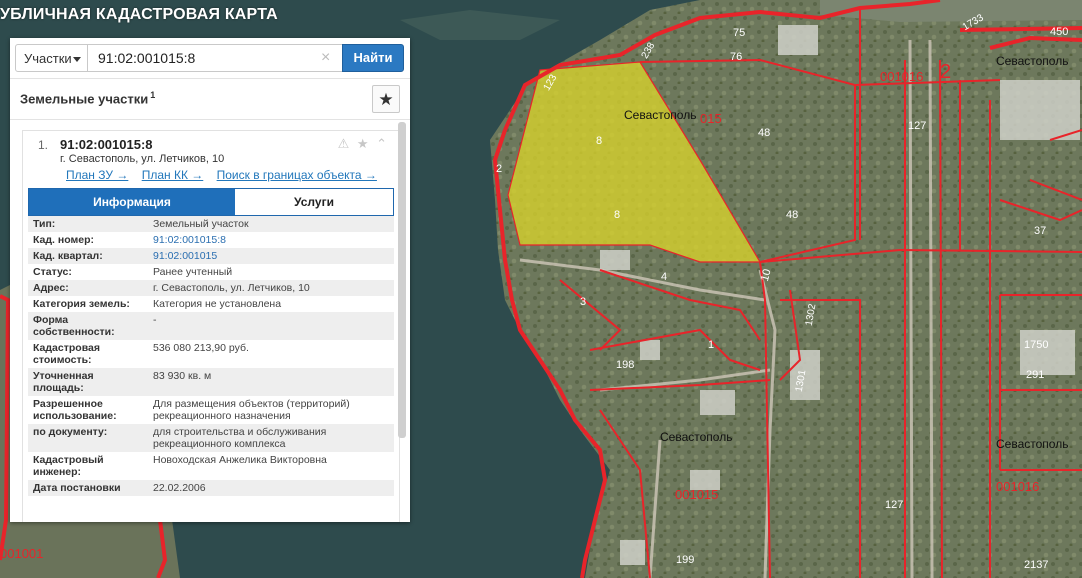 The image size is (1082, 578). I want to click on tab-information: Информация, so click(132, 202).